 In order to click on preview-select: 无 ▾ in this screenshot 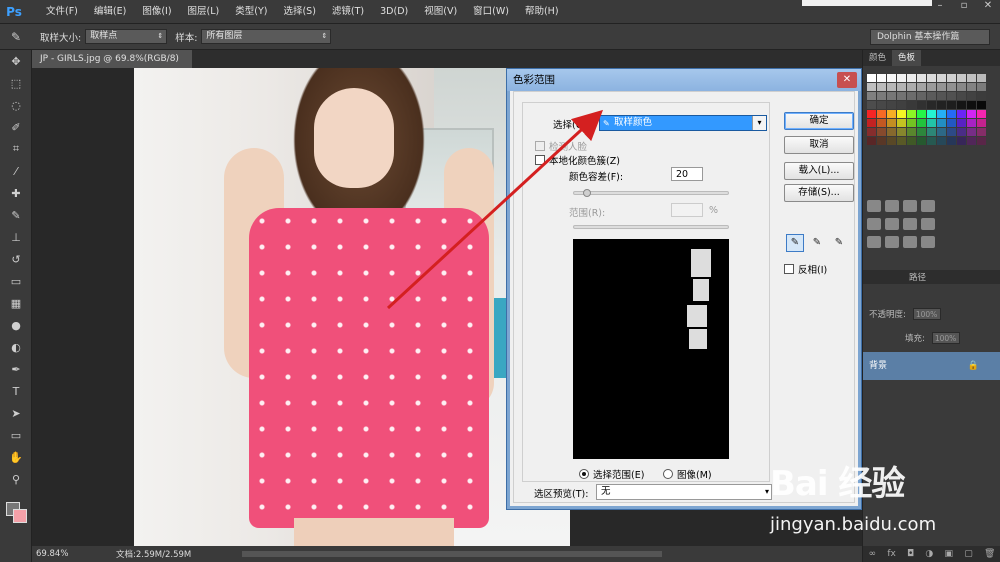, I will do `click(684, 492)`.